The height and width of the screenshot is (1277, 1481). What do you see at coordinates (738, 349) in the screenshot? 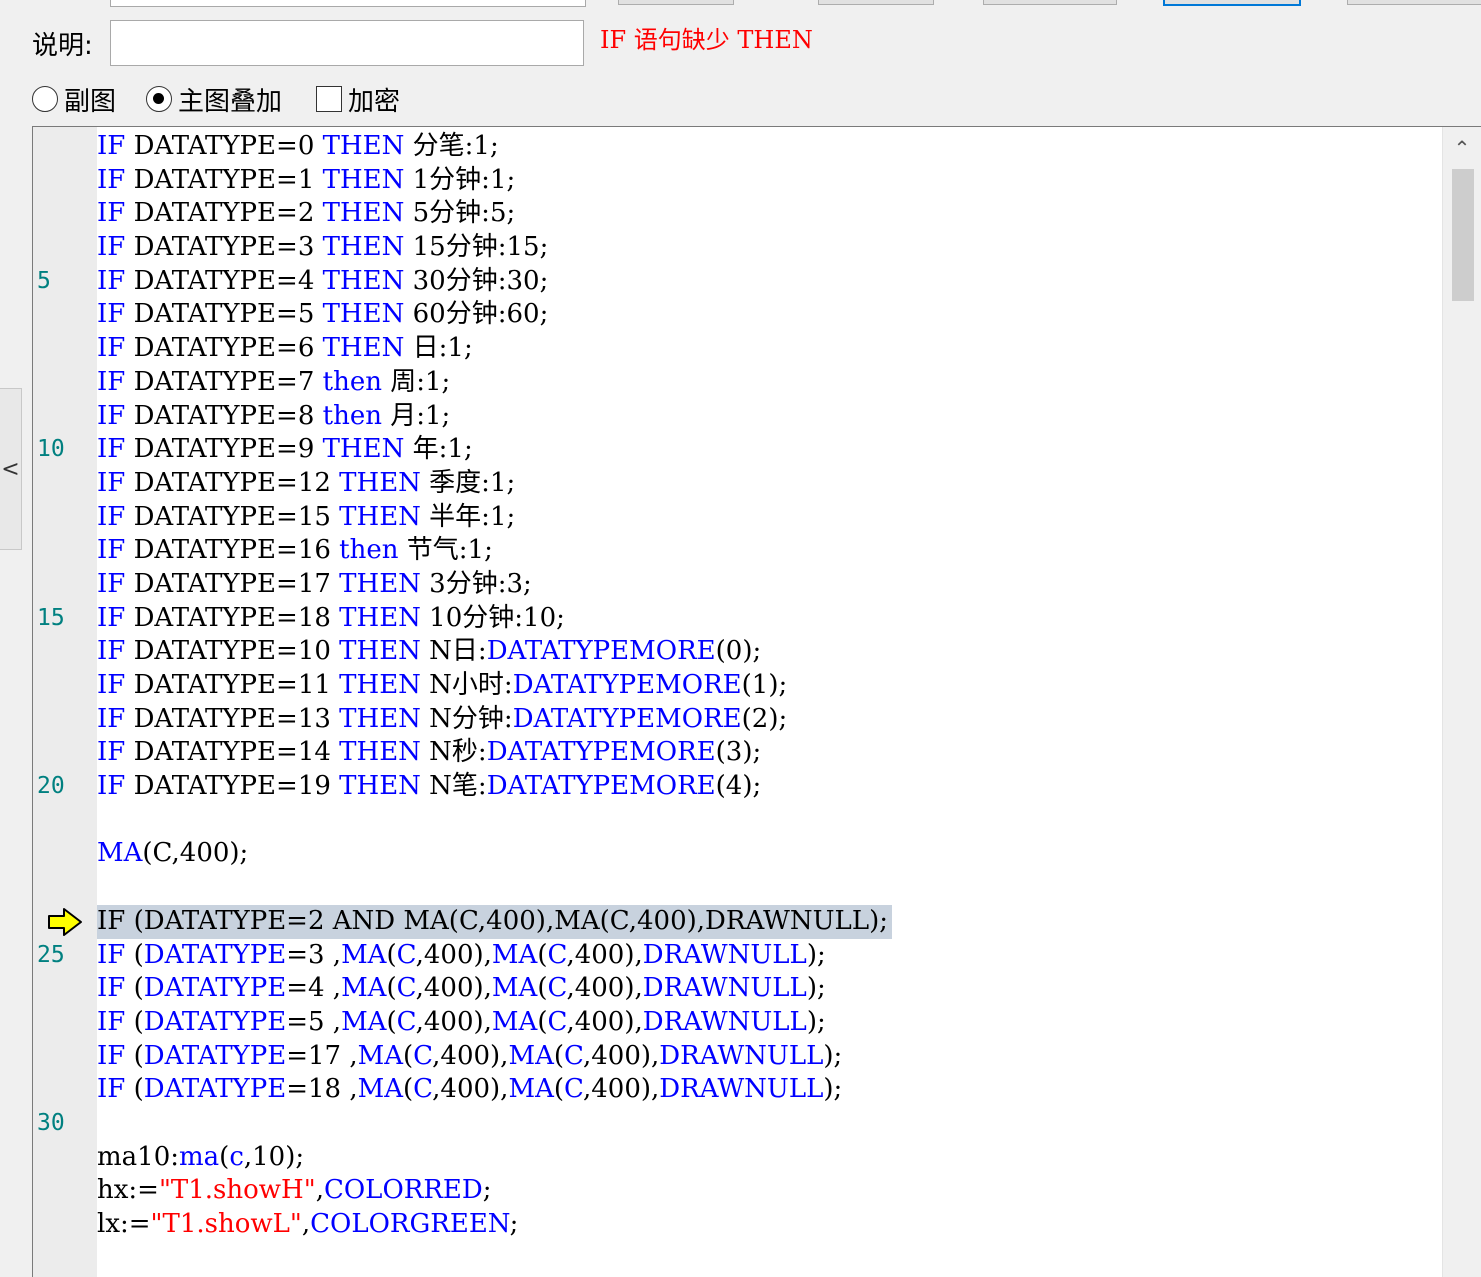
I see `code-line: IF DATATYPE=6 THEN 日:1;` at bounding box center [738, 349].